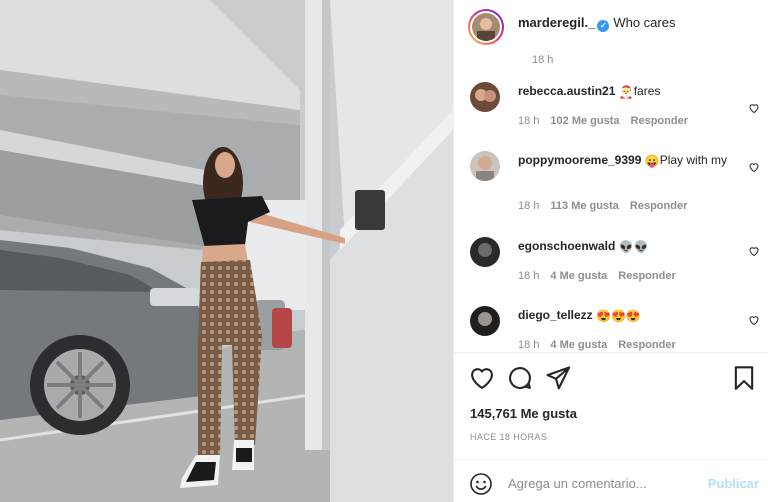 The height and width of the screenshot is (502, 768). What do you see at coordinates (566, 246) in the screenshot?
I see `commenter-username: egonschoenwald` at bounding box center [566, 246].